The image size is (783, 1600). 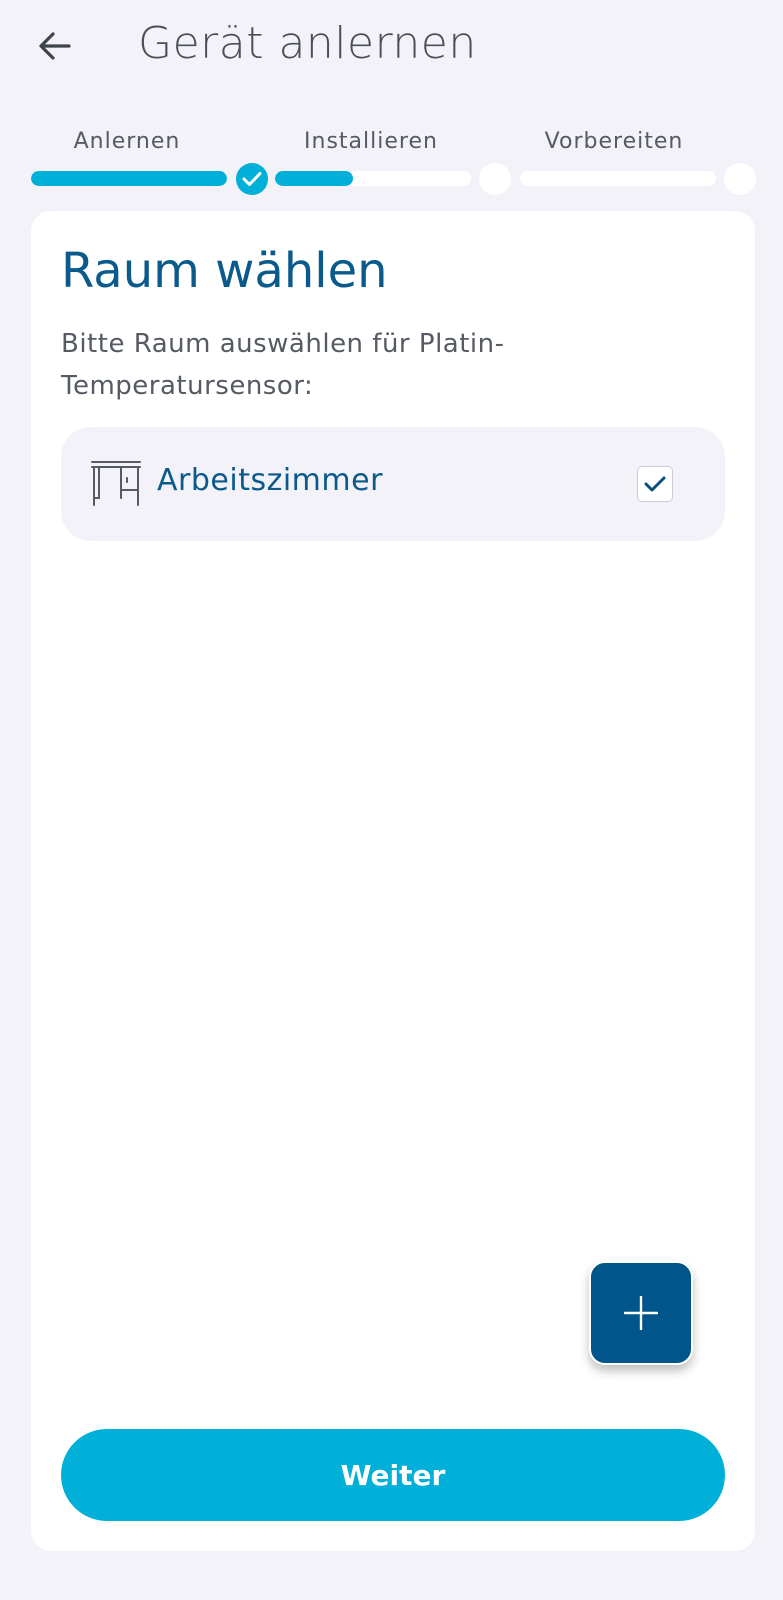 What do you see at coordinates (224, 271) in the screenshot?
I see `card-title: Raum wählen` at bounding box center [224, 271].